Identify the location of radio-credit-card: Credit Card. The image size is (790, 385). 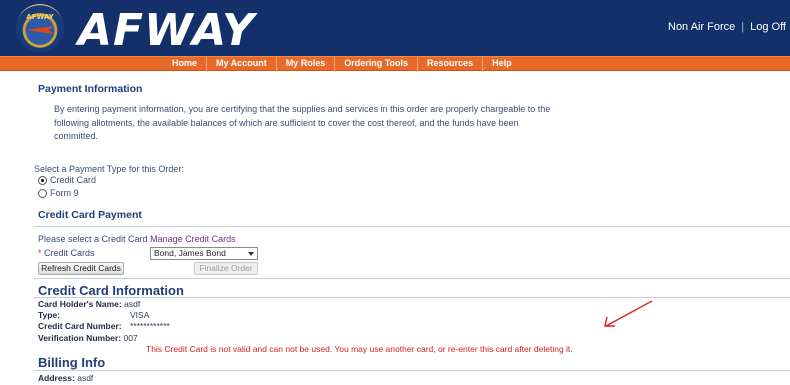
(67, 180).